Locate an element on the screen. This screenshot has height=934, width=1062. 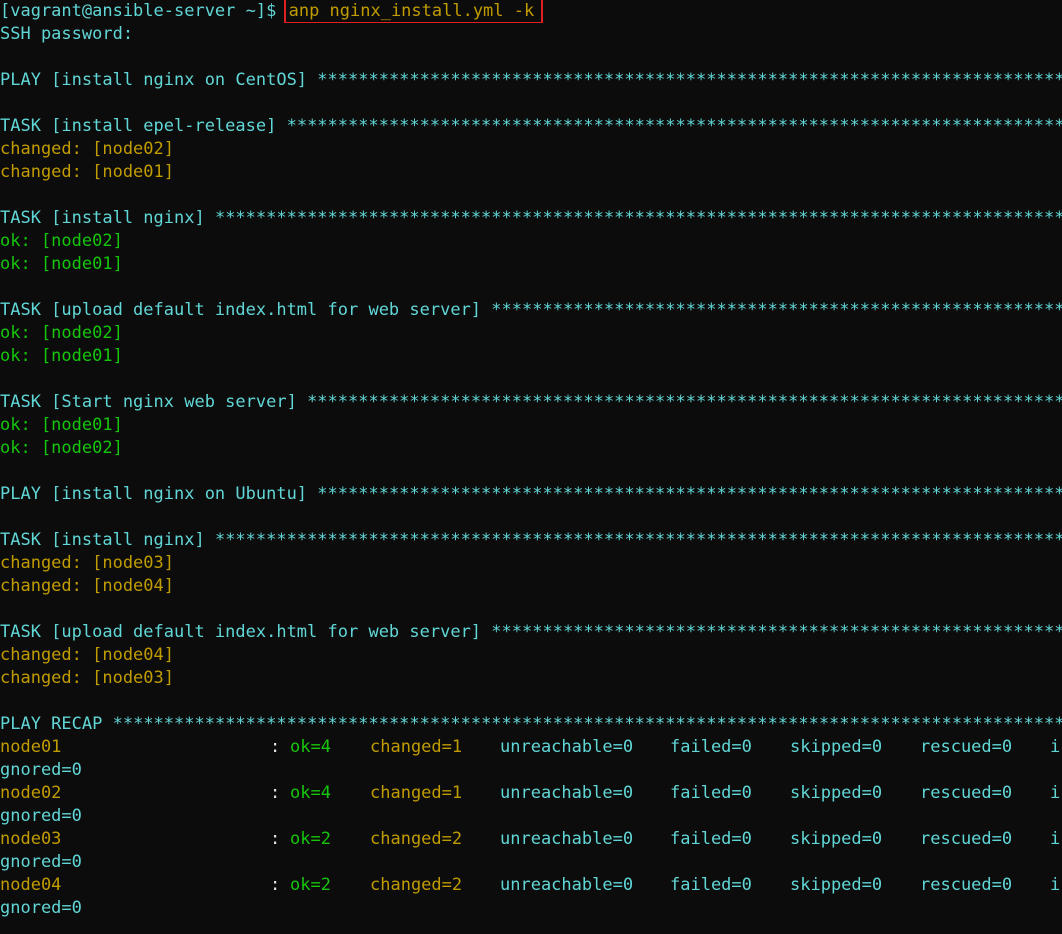
task-header: TASK [install epel-release] is located at coordinates (138, 126).